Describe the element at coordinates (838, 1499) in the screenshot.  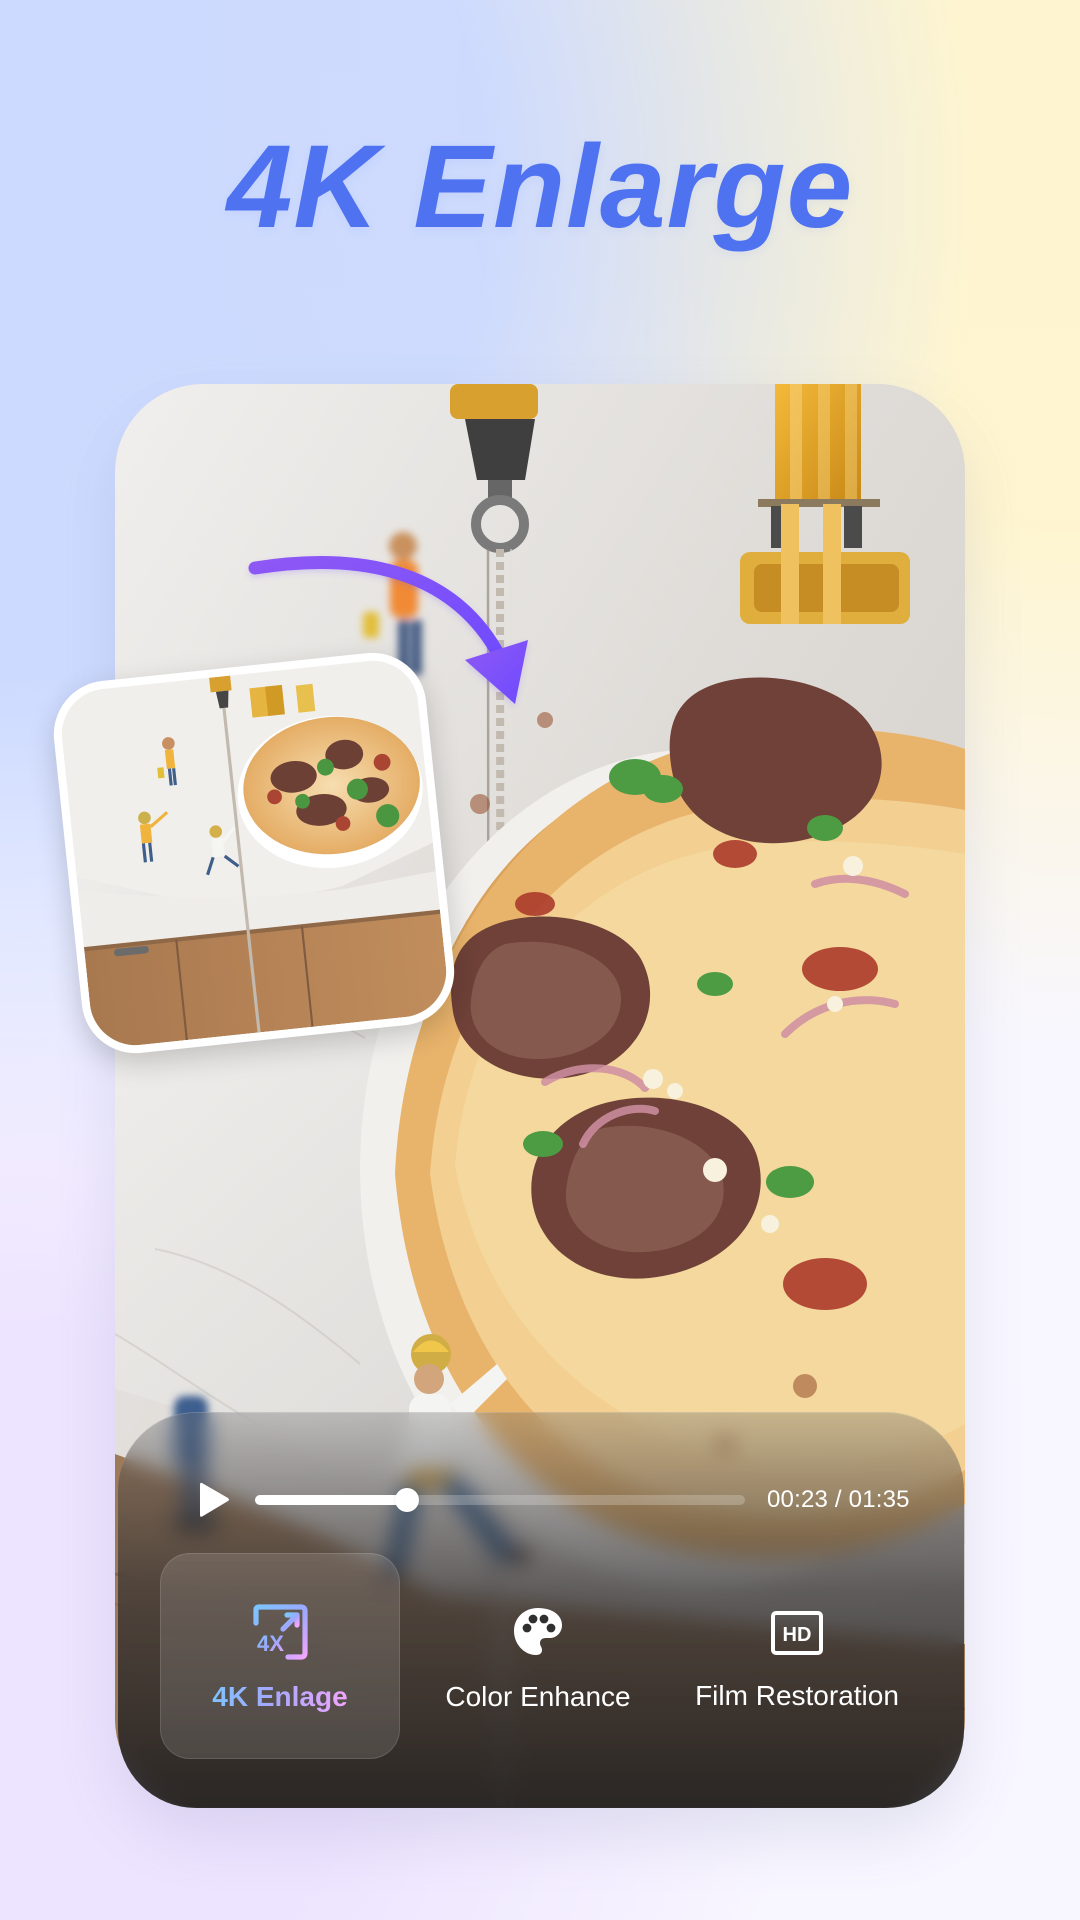
I see `time-display: 00:23 / 01:35` at that location.